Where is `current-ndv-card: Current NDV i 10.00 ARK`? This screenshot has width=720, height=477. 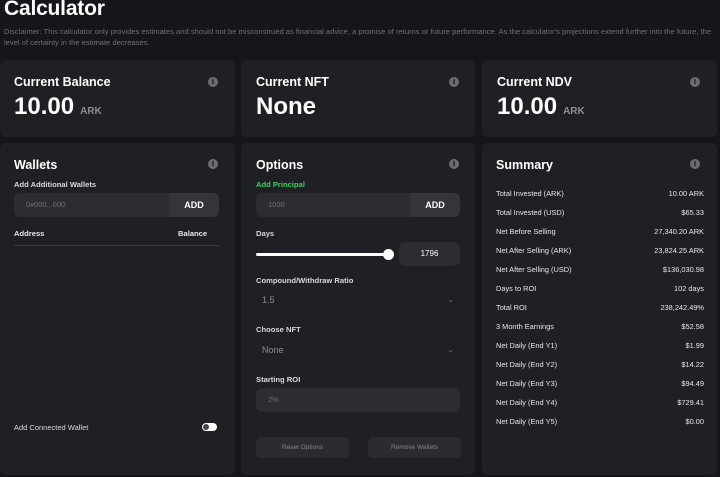 current-ndv-card: Current NDV i 10.00 ARK is located at coordinates (599, 98).